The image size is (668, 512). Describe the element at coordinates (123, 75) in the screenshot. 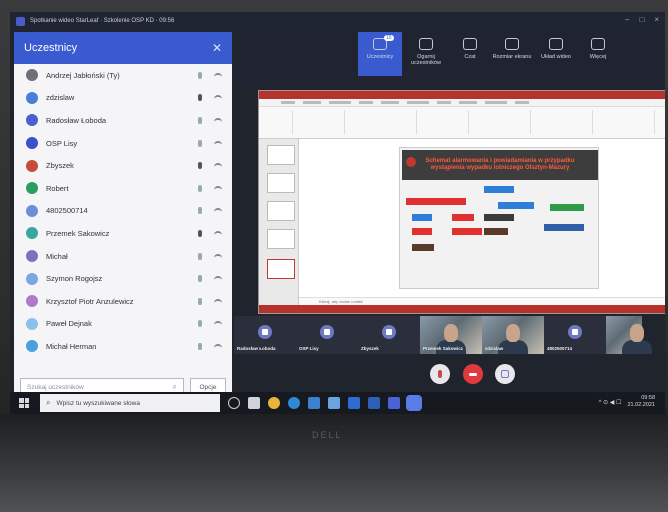

I see `participant-row: Andrzej Jabłoński (Ty)` at that location.